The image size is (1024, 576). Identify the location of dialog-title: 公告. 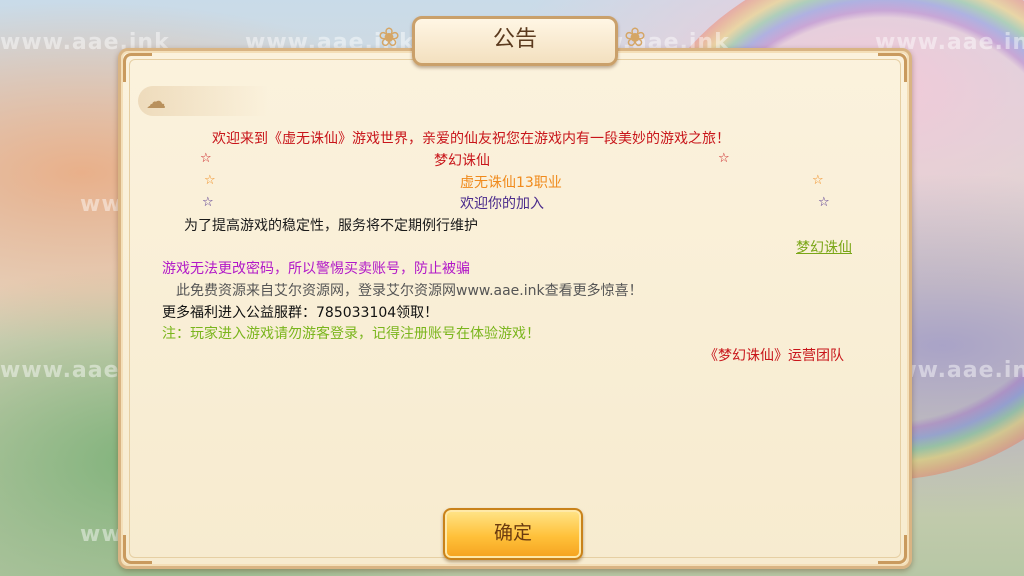
(514, 39).